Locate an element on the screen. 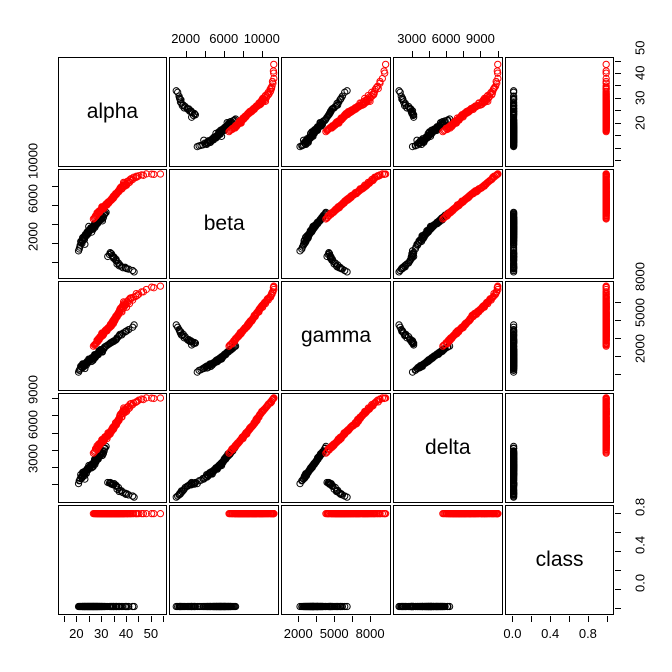  scatter-panel-beta-vs-gamma is located at coordinates (224, 336).